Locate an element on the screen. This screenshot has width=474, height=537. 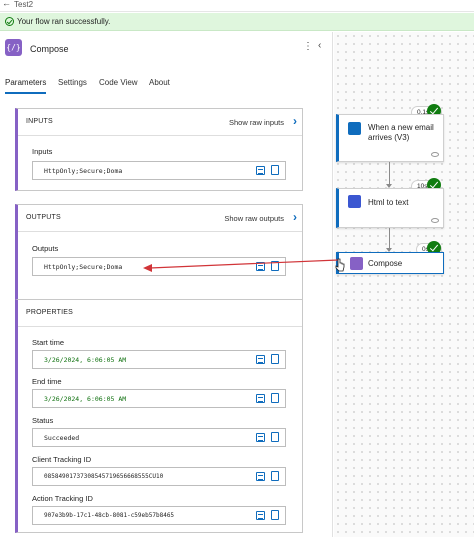
inputs-value: HttpOnly;Secure;Doma is located at coordinates (83, 171).